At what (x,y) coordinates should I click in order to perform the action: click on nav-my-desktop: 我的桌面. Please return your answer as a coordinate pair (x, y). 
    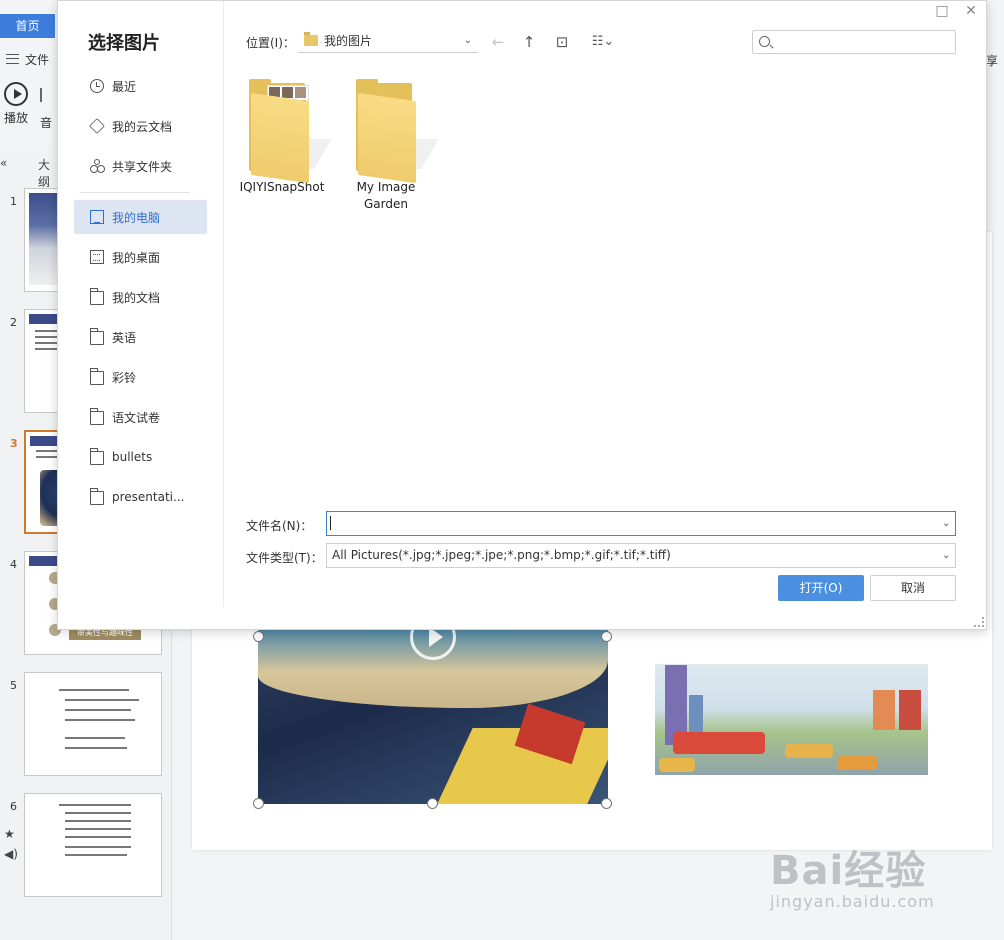
    Looking at the image, I should click on (140, 257).